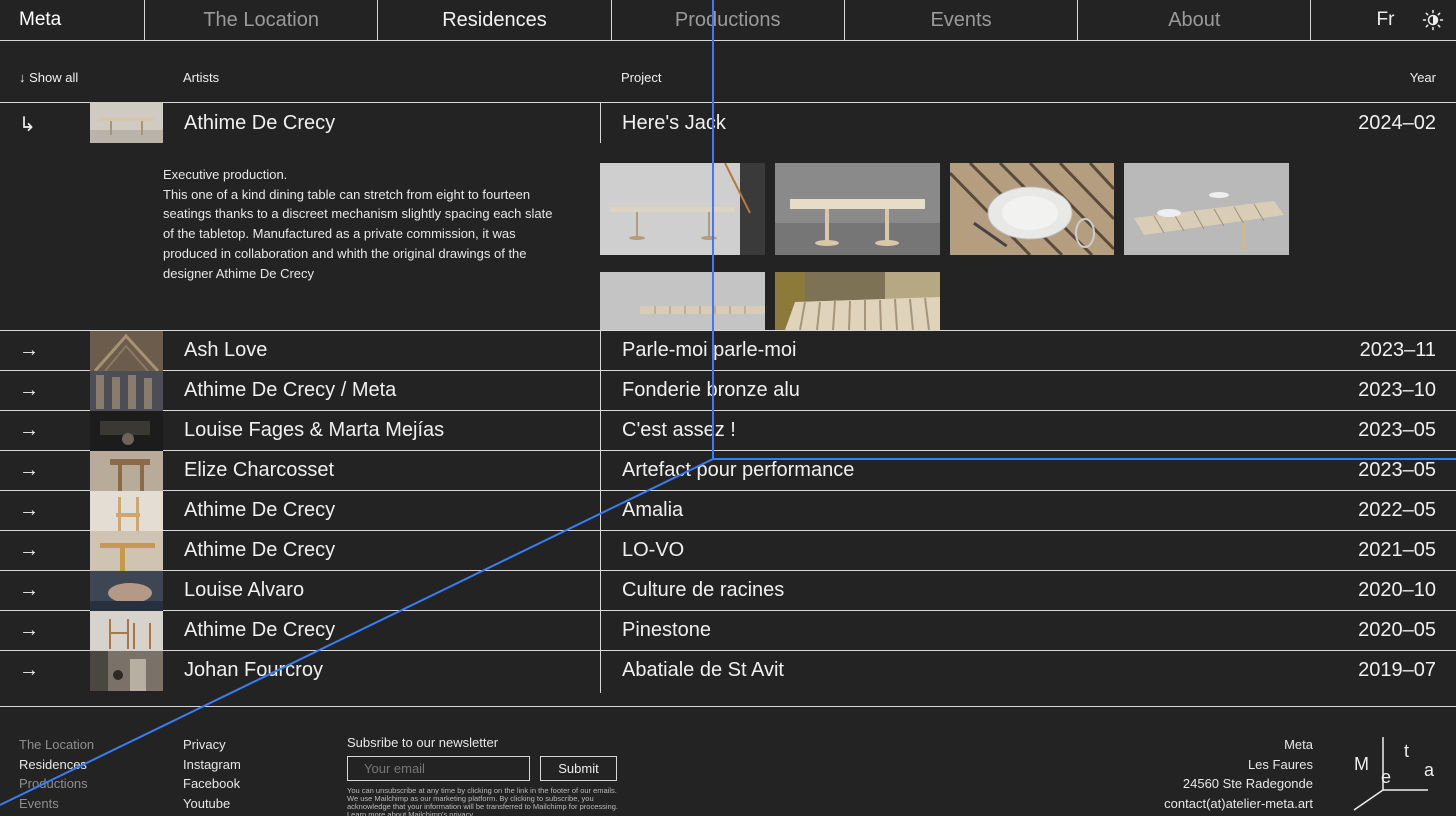 Image resolution: width=1456 pixels, height=816 pixels. I want to click on row-artist: Athime De Crecy / Meta, so click(290, 390).